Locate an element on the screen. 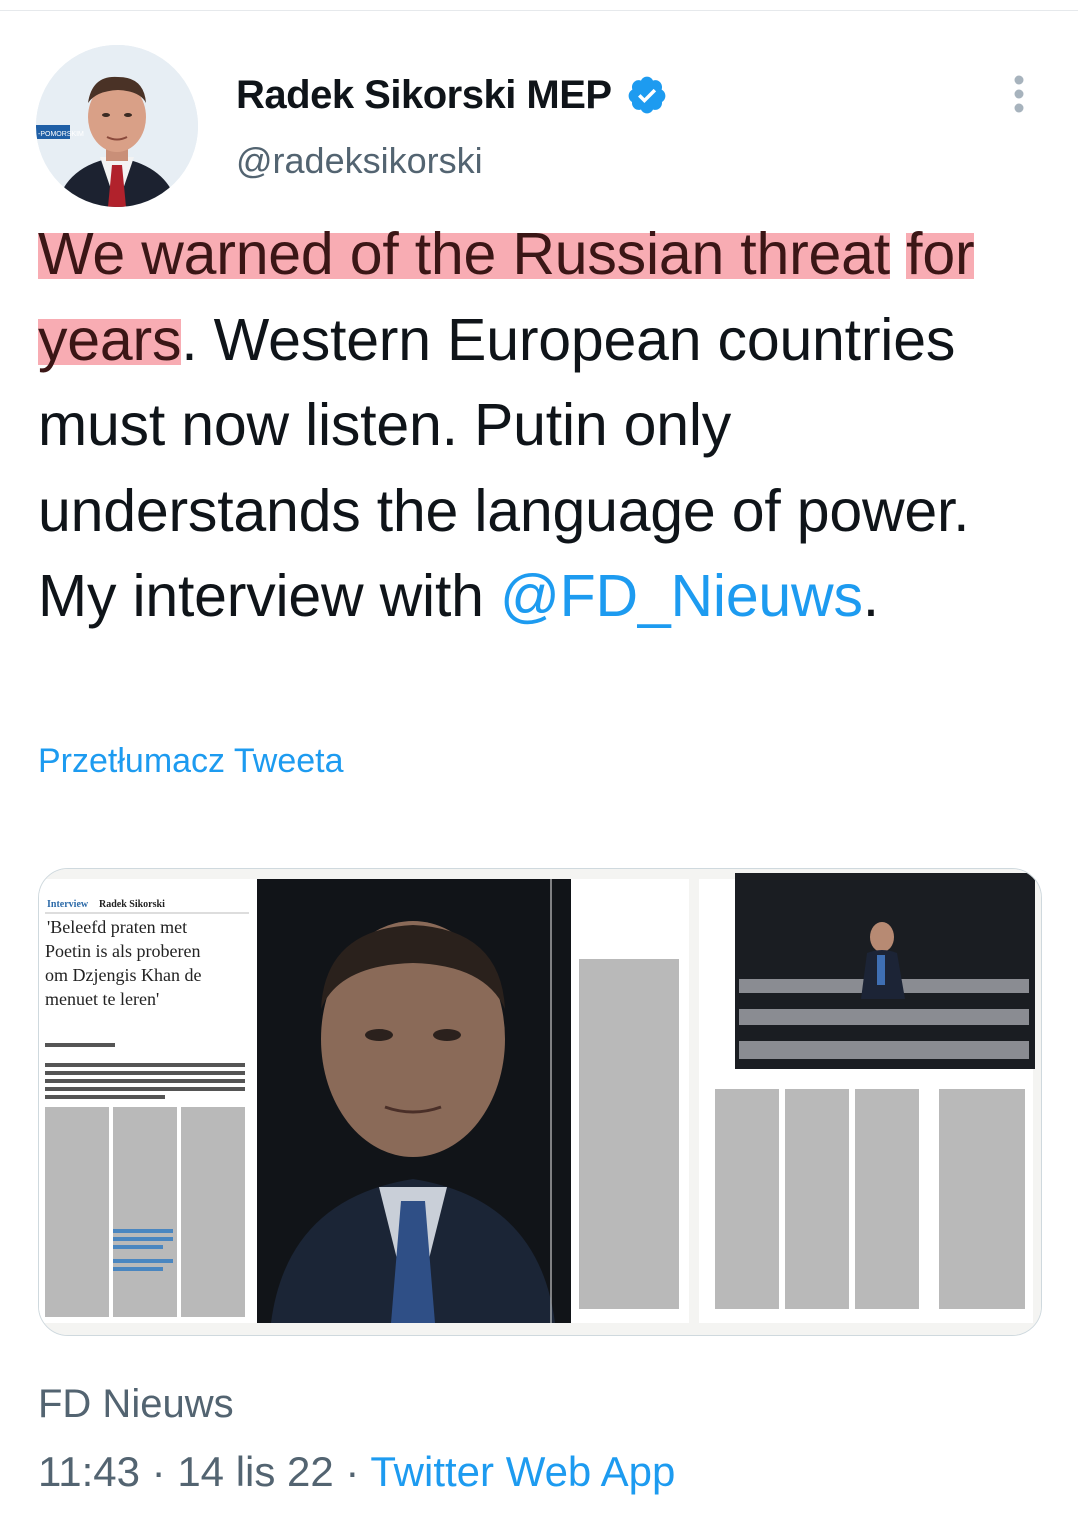 Image resolution: width=1078 pixels, height=1540 pixels. avatar-photo: -POMORSKIM is located at coordinates (117, 126).